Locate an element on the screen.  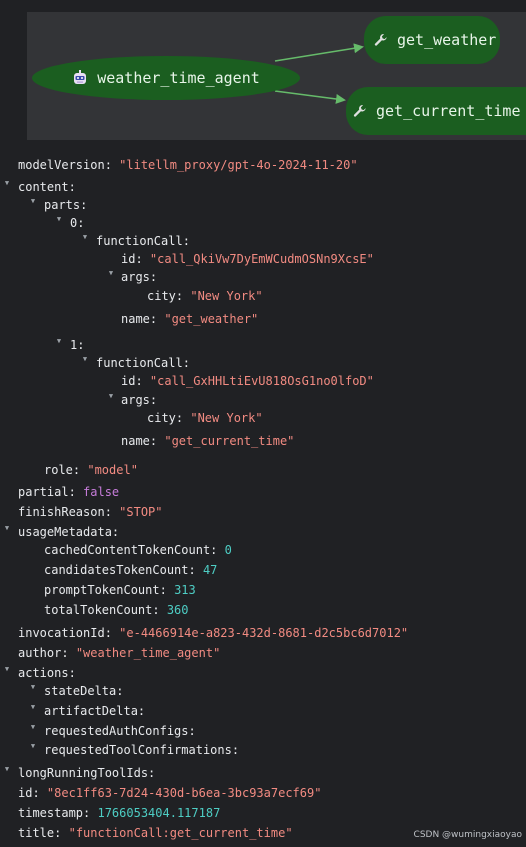
author-row: author: "weather_time_agent" is located at coordinates (119, 653).